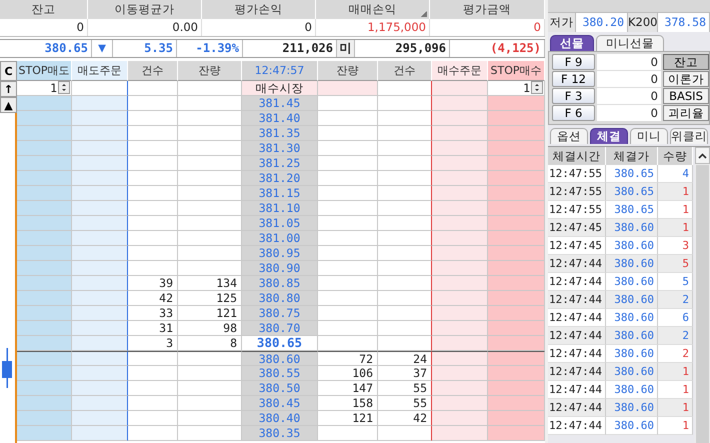 The image size is (710, 443). Describe the element at coordinates (609, 136) in the screenshot. I see `tab: 체결` at that location.